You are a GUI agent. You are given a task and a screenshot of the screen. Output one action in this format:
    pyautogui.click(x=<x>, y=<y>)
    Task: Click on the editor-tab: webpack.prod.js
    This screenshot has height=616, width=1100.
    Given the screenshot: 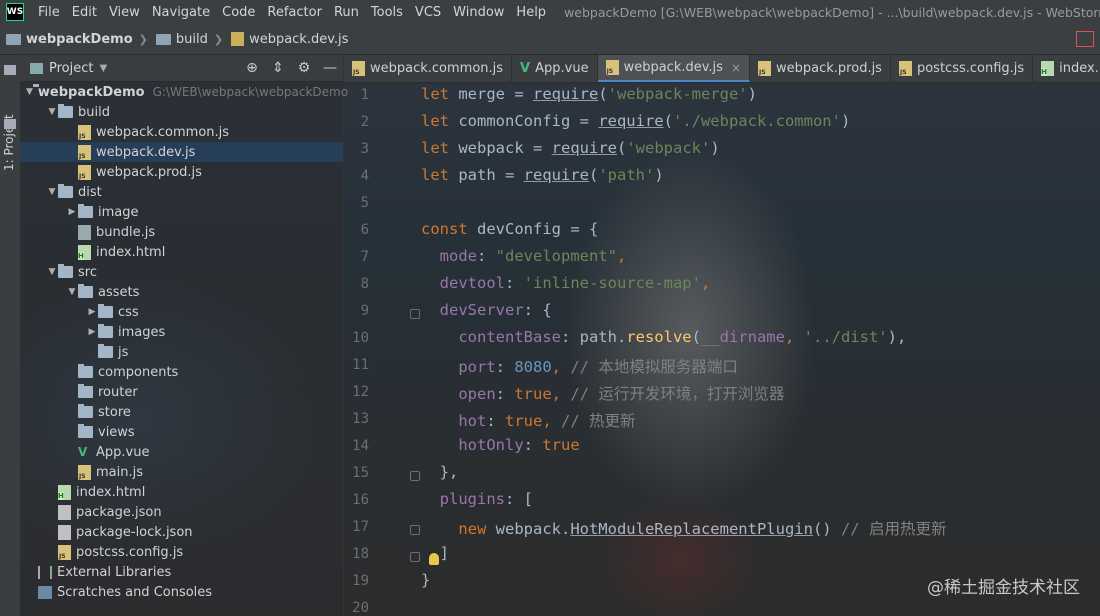 What is the action you would take?
    pyautogui.click(x=820, y=68)
    